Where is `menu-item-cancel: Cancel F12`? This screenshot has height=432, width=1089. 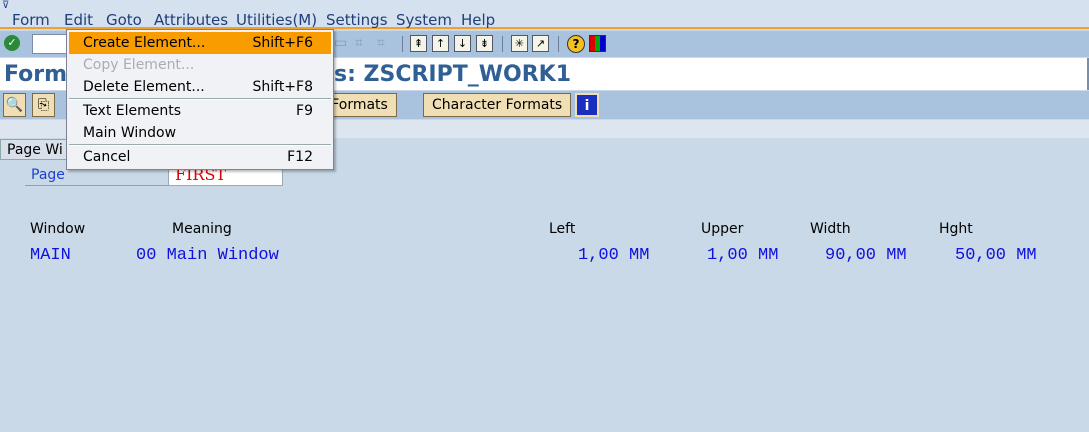 menu-item-cancel: Cancel F12 is located at coordinates (200, 157).